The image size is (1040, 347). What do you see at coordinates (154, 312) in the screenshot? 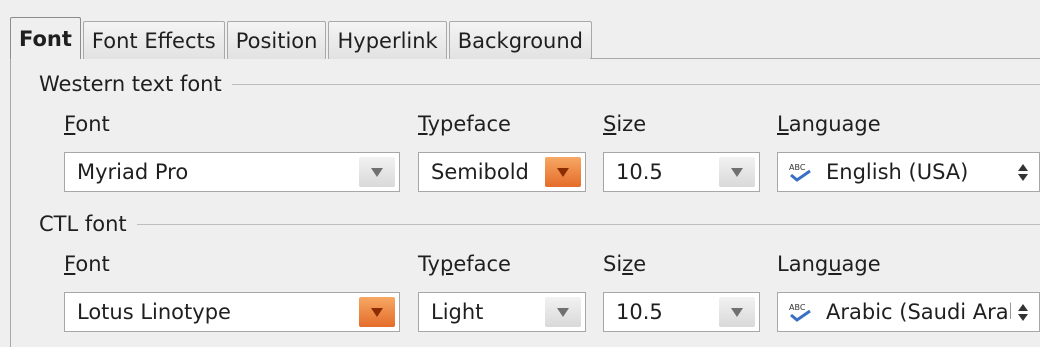
I see `ctl-font-value: Lotus Linotype` at bounding box center [154, 312].